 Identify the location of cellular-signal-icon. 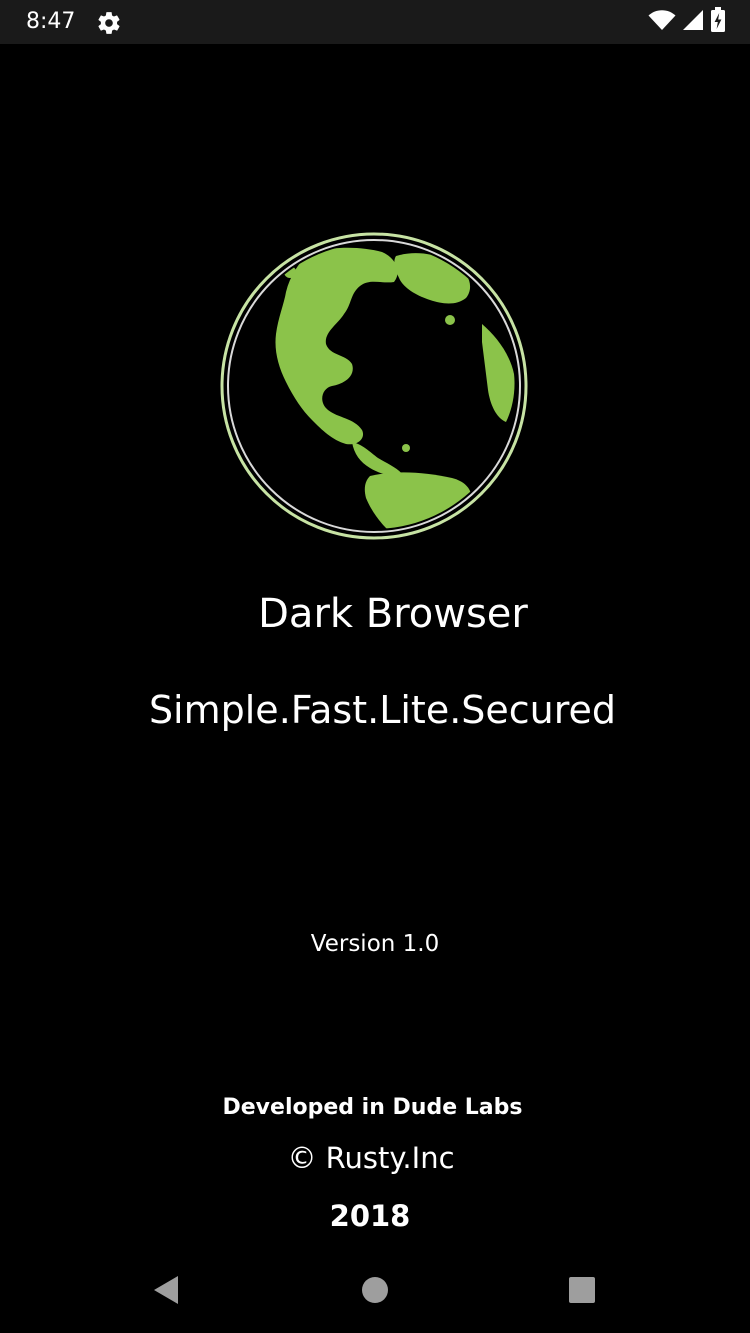
(693, 22).